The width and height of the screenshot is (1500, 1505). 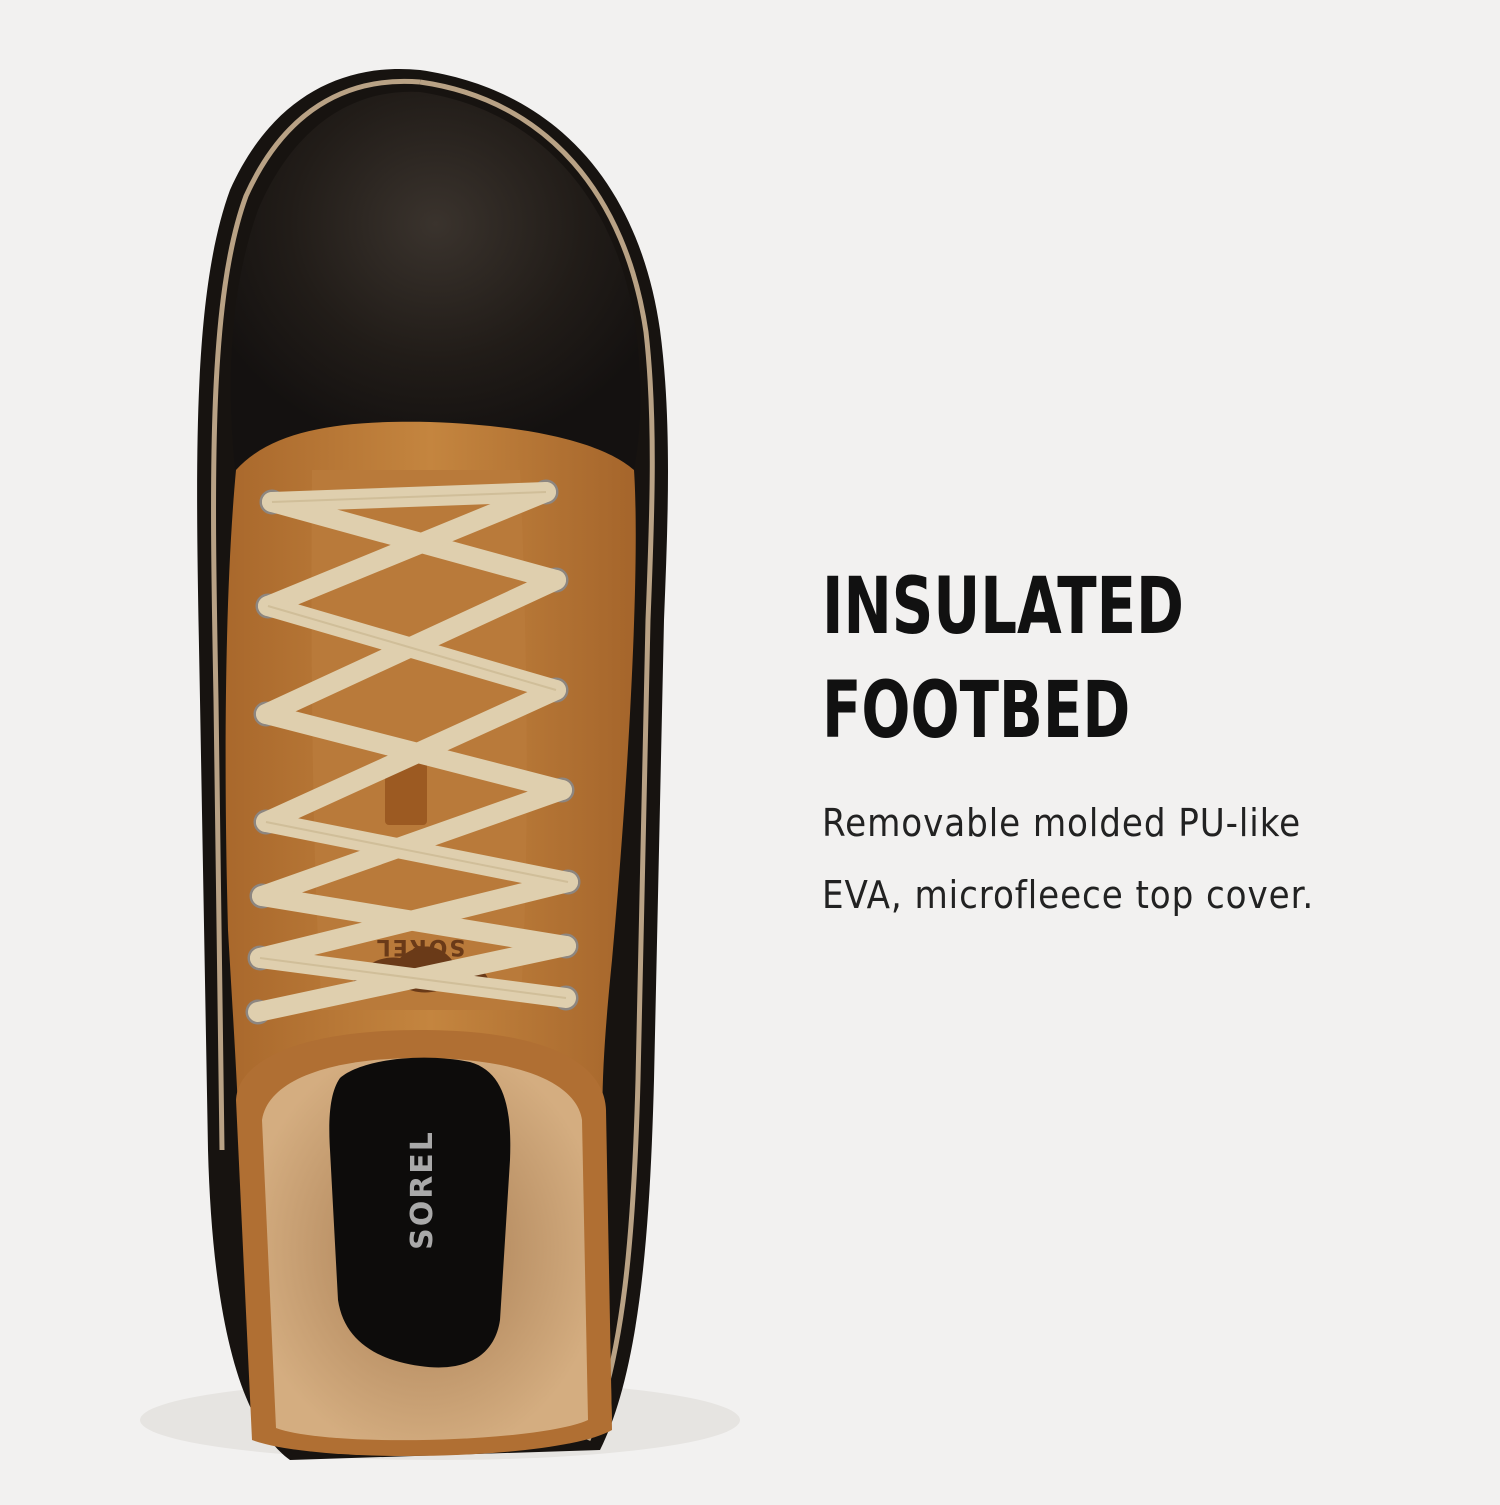 What do you see at coordinates (1003, 607) in the screenshot?
I see `headline-line-1: INSULATED` at bounding box center [1003, 607].